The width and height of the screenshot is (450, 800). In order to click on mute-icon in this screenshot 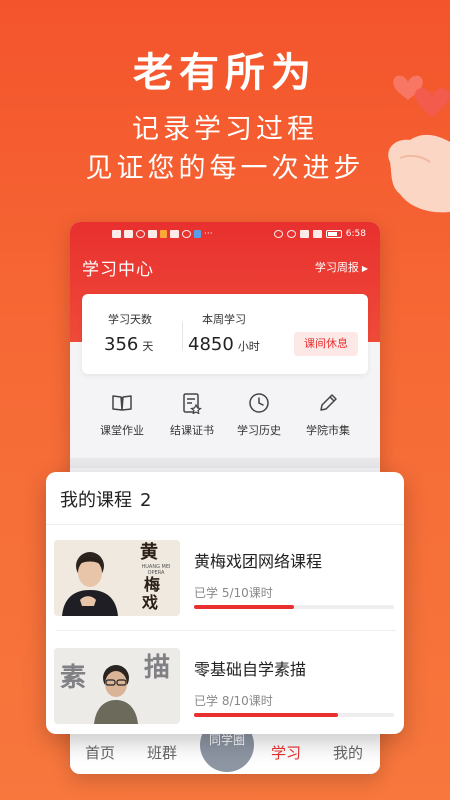, I will do `click(317, 234)`.